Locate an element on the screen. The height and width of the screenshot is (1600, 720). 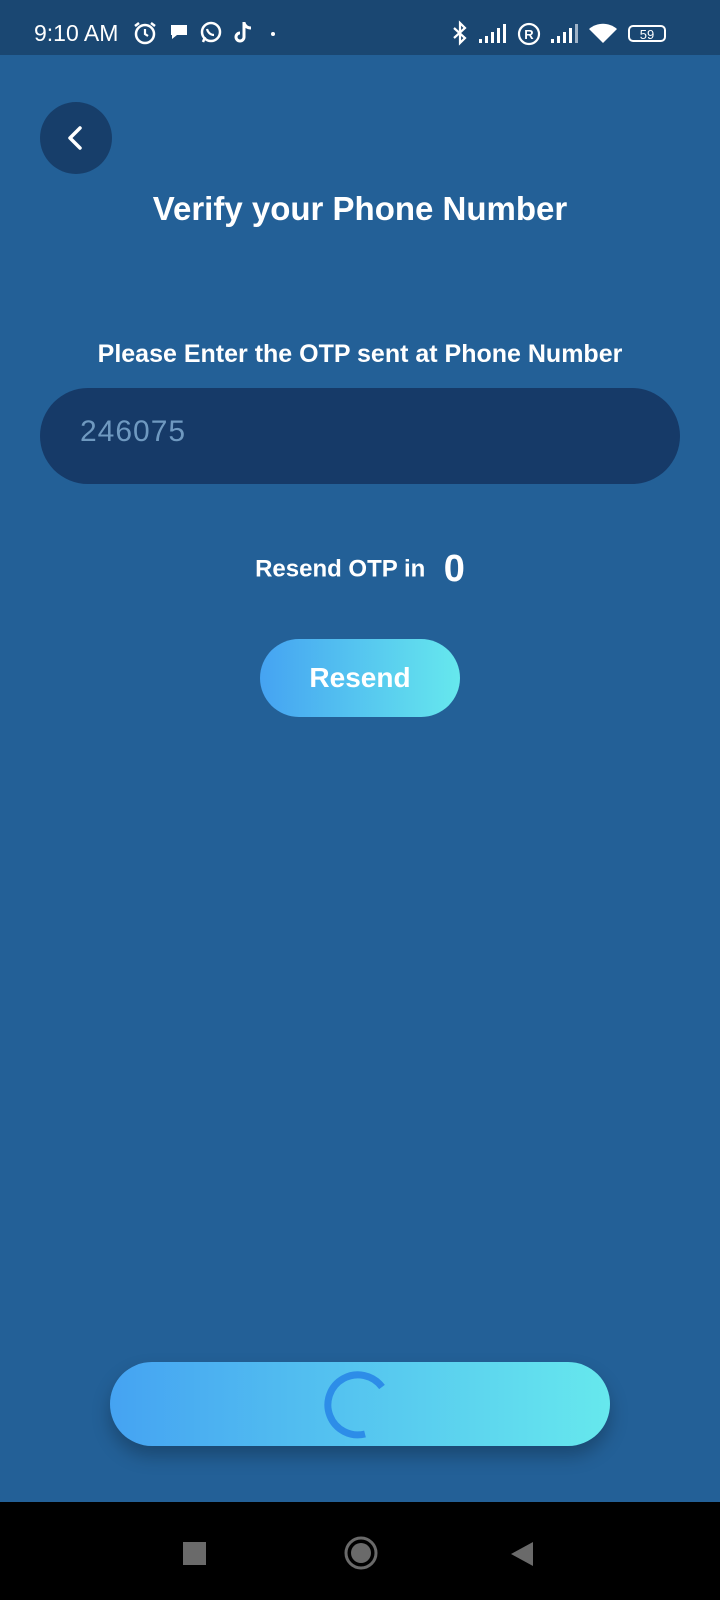
system-icons: R 59 is located at coordinates (570, 33).